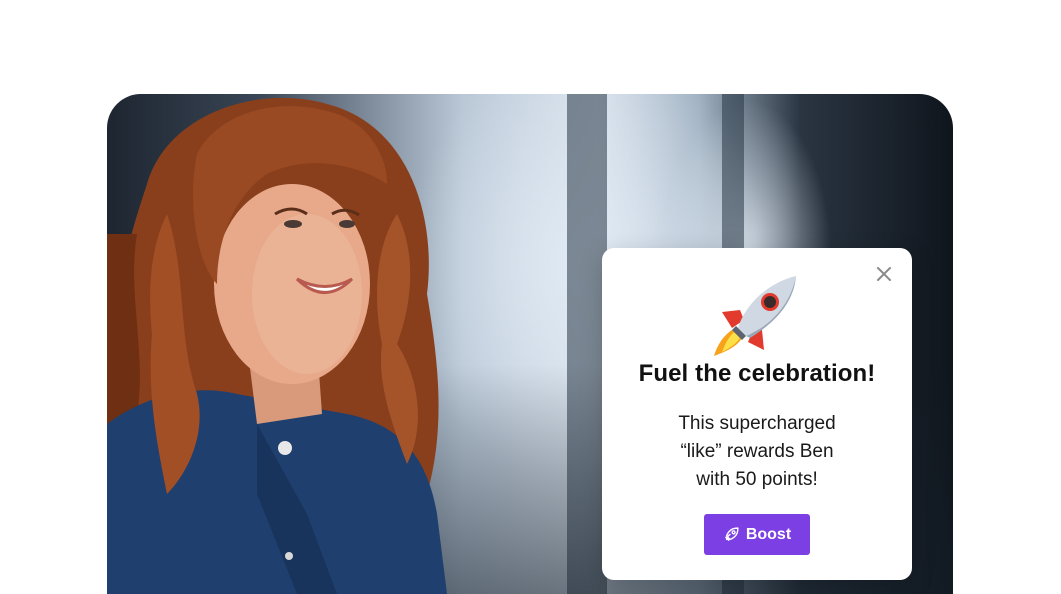  I want to click on popup-title: Fuel the celebration!, so click(757, 373).